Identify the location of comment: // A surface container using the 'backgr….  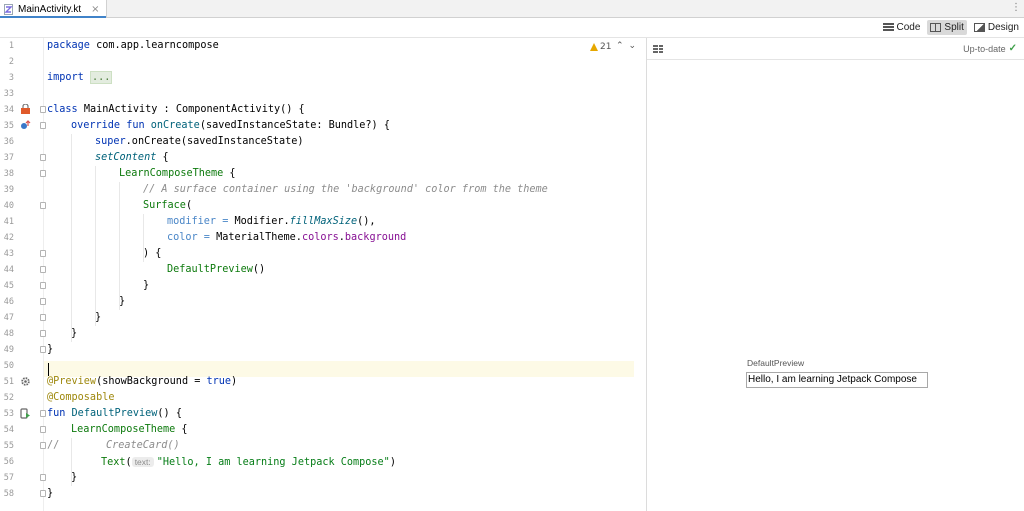
(345, 189).